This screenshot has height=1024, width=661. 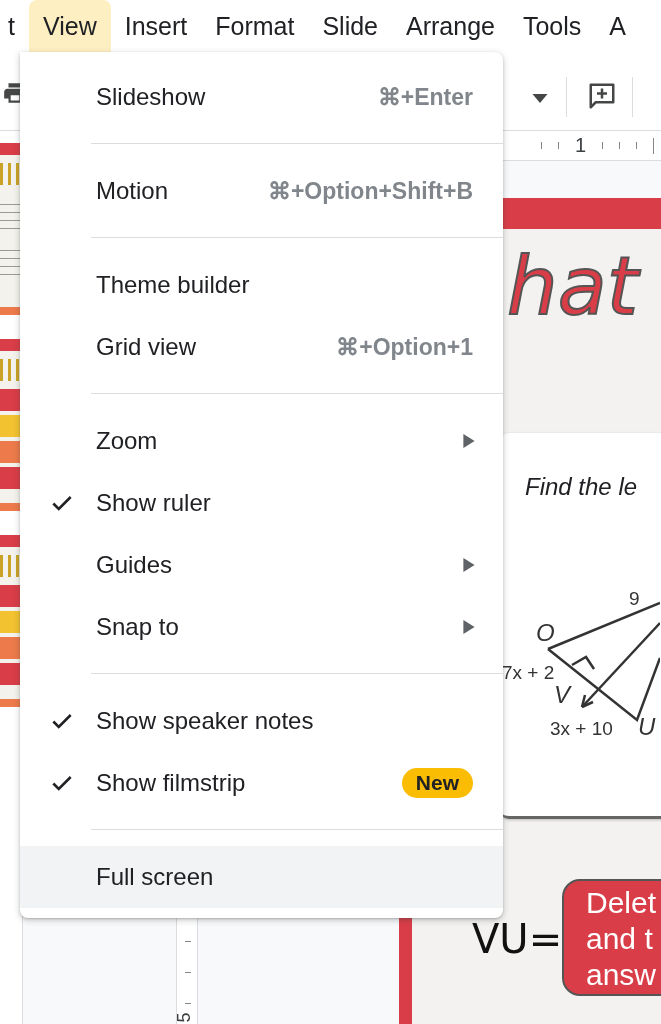 What do you see at coordinates (552, 26) in the screenshot?
I see `menu-bar-item: Tools` at bounding box center [552, 26].